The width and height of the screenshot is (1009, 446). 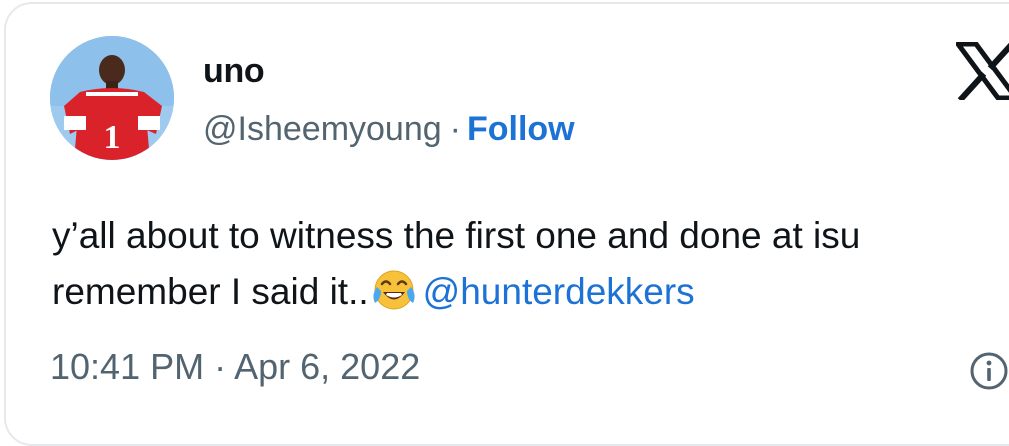 What do you see at coordinates (394, 290) in the screenshot?
I see `face-with-tears-of-joy-icon` at bounding box center [394, 290].